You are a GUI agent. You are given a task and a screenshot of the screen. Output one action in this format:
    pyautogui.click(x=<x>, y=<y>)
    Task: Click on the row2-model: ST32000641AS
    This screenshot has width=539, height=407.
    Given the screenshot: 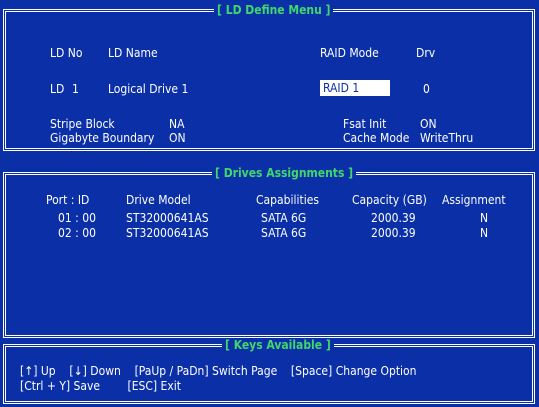 What is the action you would take?
    pyautogui.click(x=167, y=233)
    